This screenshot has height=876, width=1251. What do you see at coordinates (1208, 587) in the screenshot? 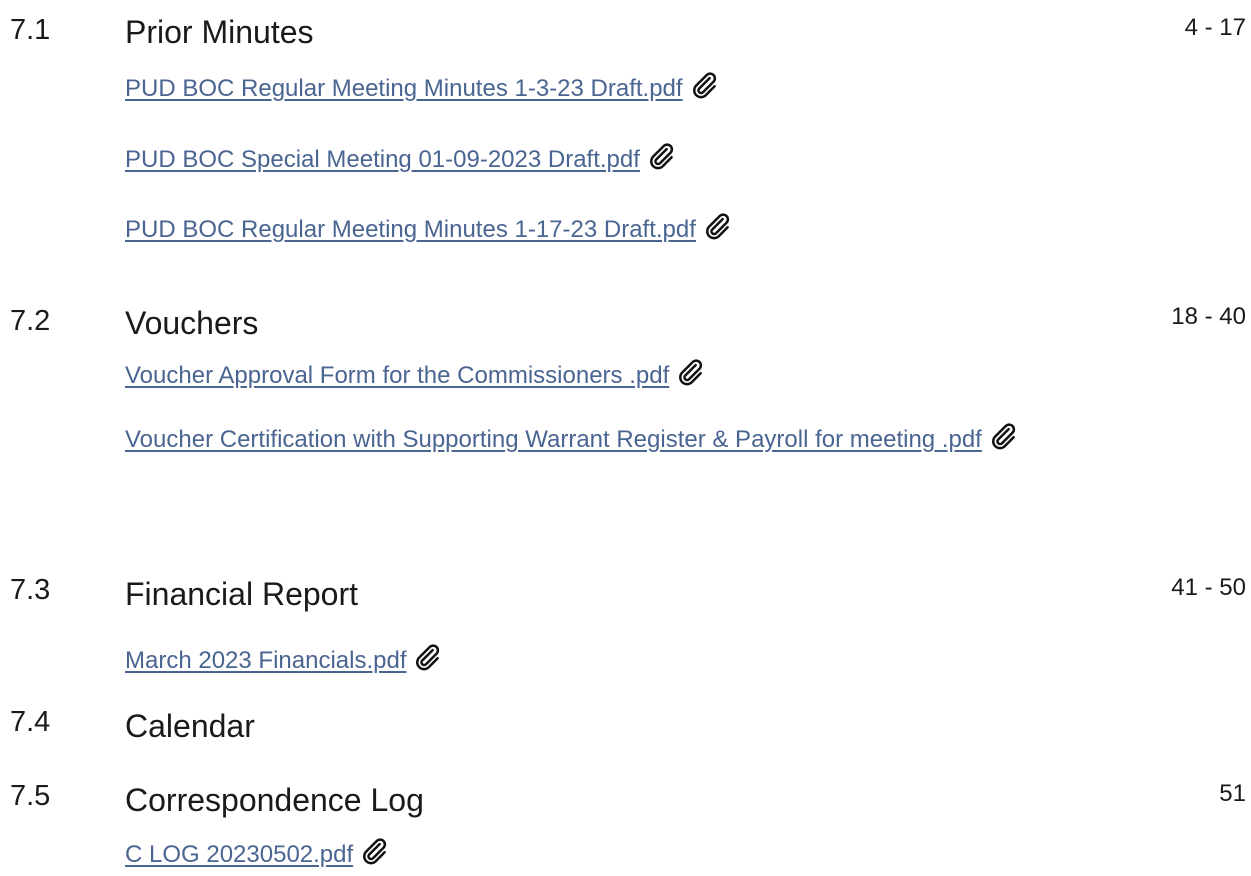
I see `item-pages: 41 - 50` at bounding box center [1208, 587].